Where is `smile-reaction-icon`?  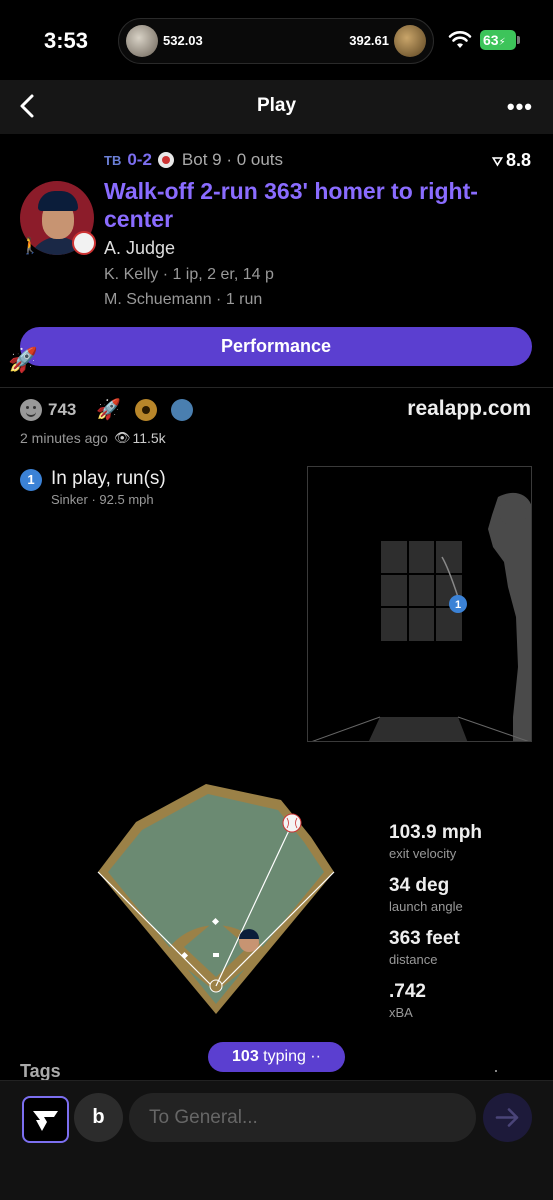
smile-reaction-icon is located at coordinates (31, 409).